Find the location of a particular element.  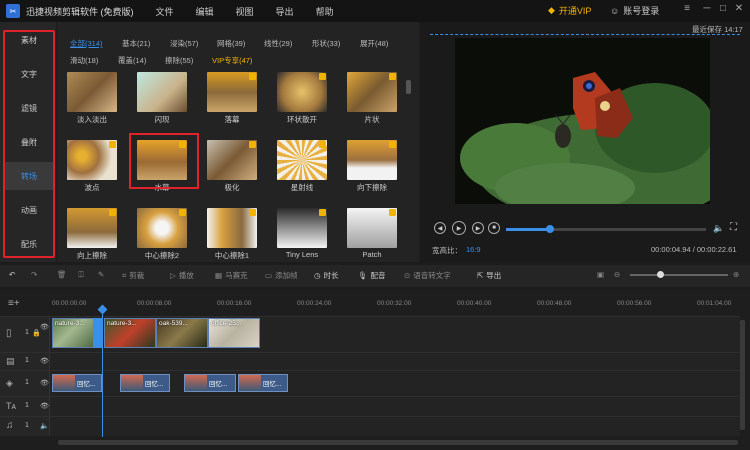

edit-icon: ✎ is located at coordinates (101, 274).